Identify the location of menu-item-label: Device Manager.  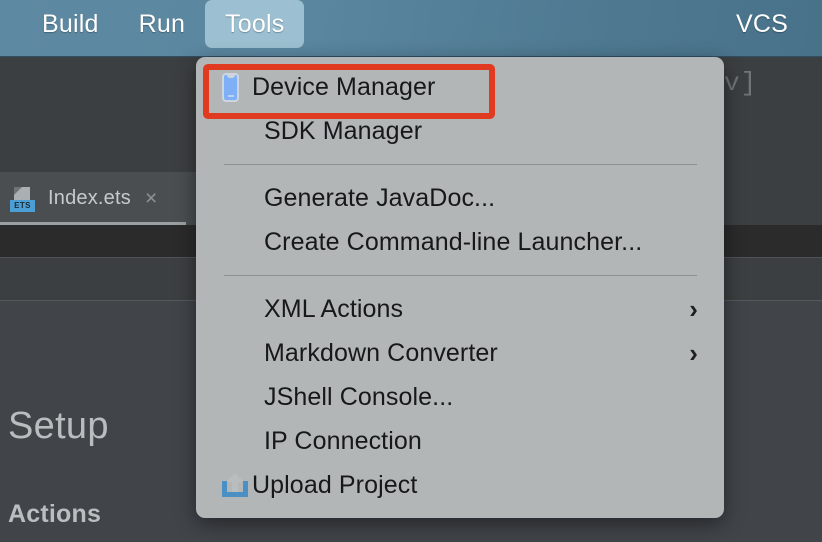
(344, 86).